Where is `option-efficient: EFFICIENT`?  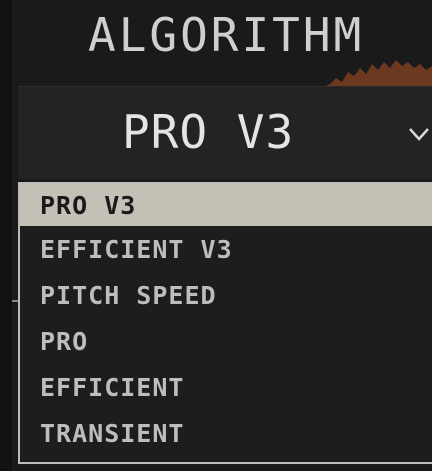 option-efficient: EFFICIENT is located at coordinates (226, 387).